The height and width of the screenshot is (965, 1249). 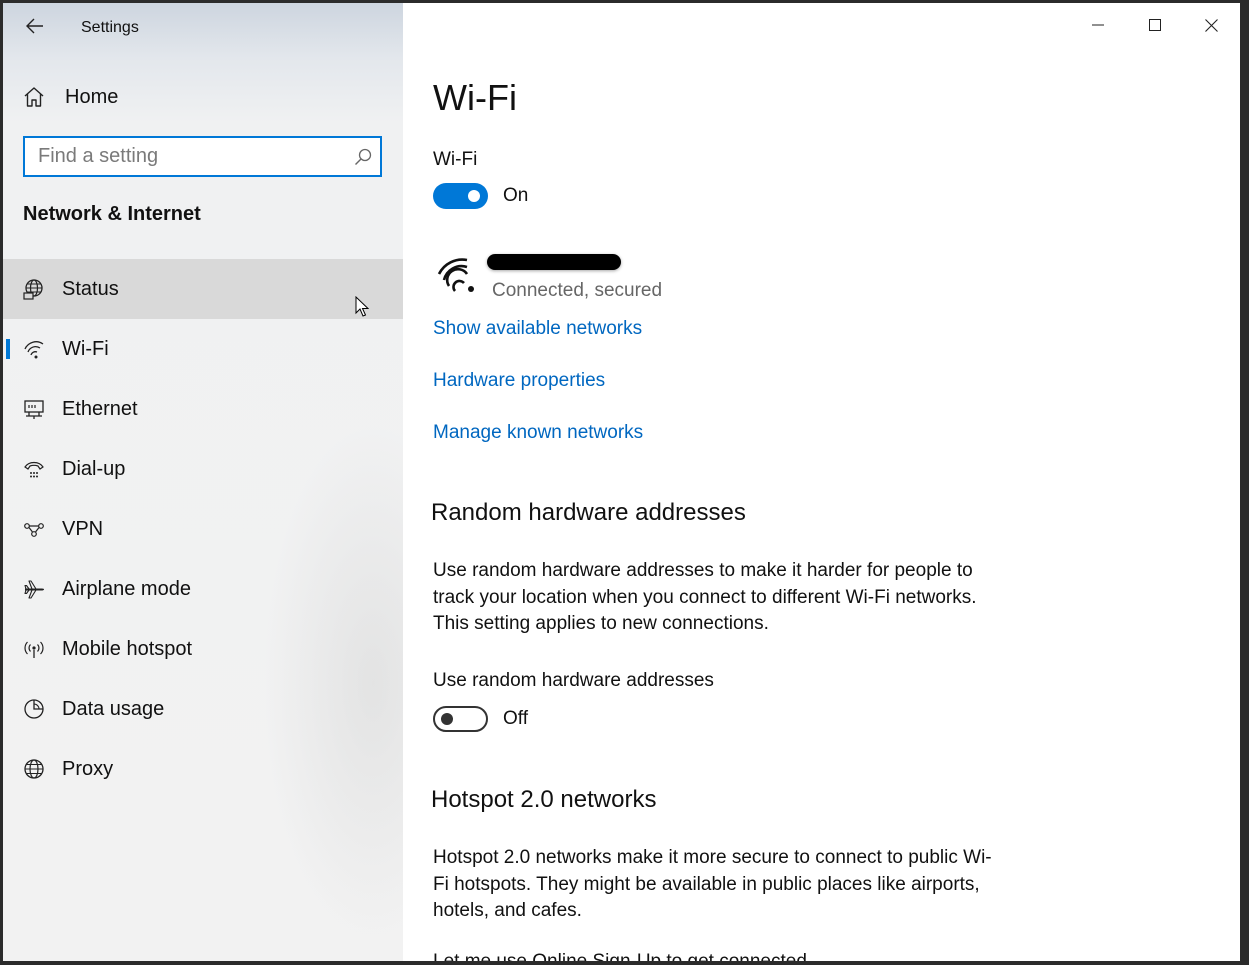 What do you see at coordinates (455, 275) in the screenshot?
I see `wifi-signal-icon` at bounding box center [455, 275].